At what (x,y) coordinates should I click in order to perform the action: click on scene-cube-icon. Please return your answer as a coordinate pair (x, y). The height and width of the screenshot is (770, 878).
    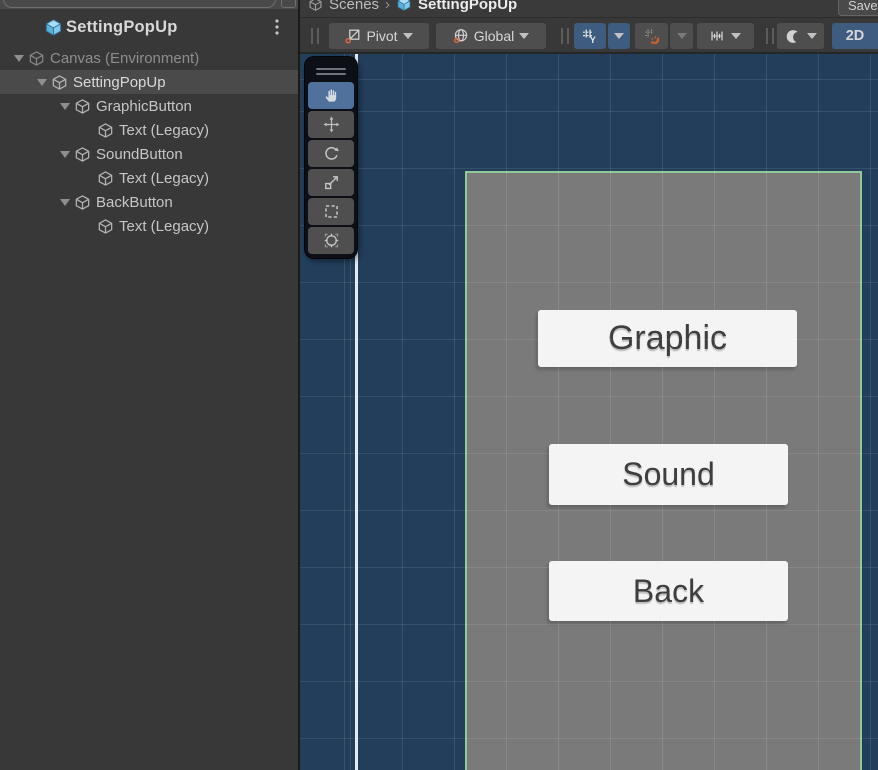
    Looking at the image, I should click on (315, 5).